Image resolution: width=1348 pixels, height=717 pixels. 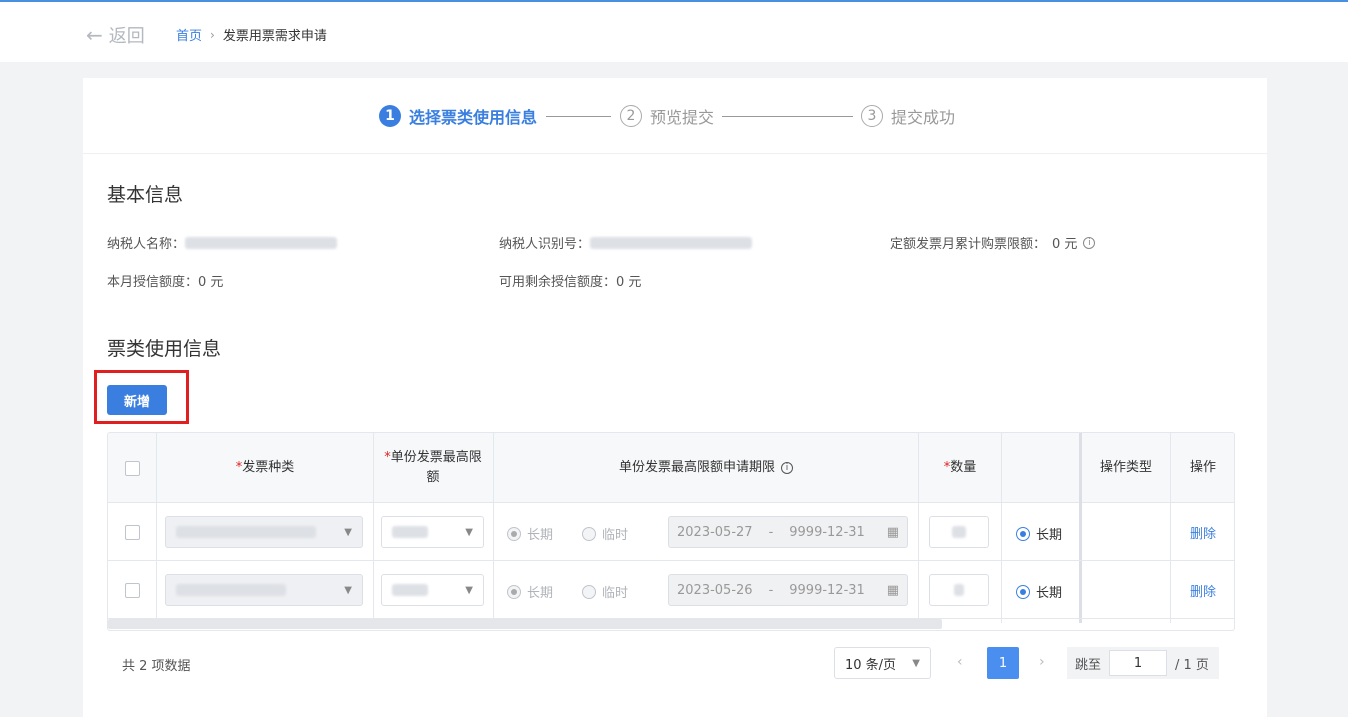 I want to click on taxpayer-id-label: 纳税人识别号：, so click(x=545, y=244).